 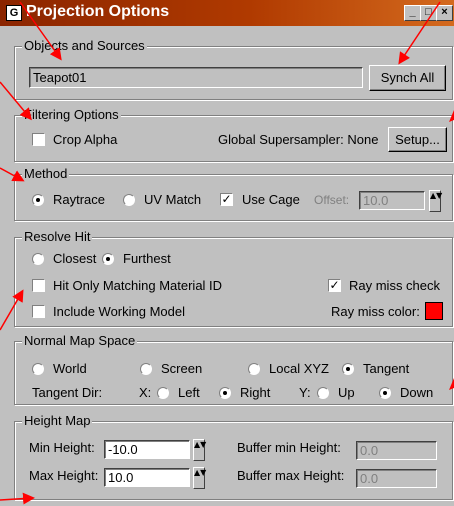 I want to click on include-working-model-checkbox, so click(x=38, y=311).